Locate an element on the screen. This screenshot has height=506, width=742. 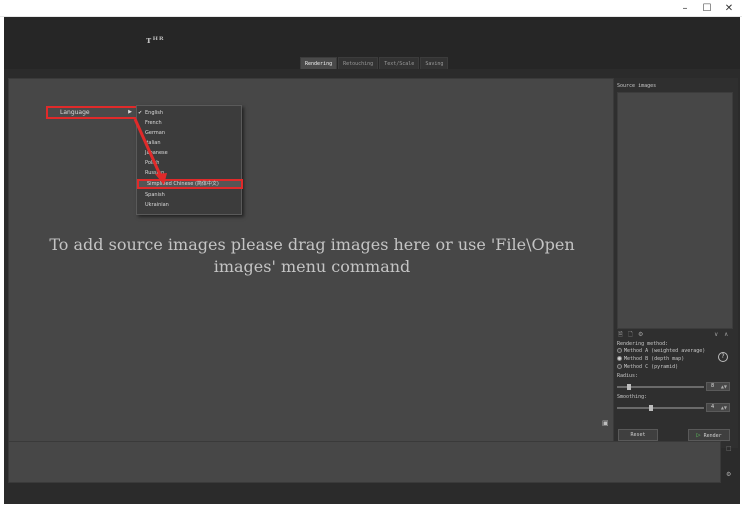
main-tabs: Rendering Retouching Text/Scale Saving is located at coordinates (374, 63).